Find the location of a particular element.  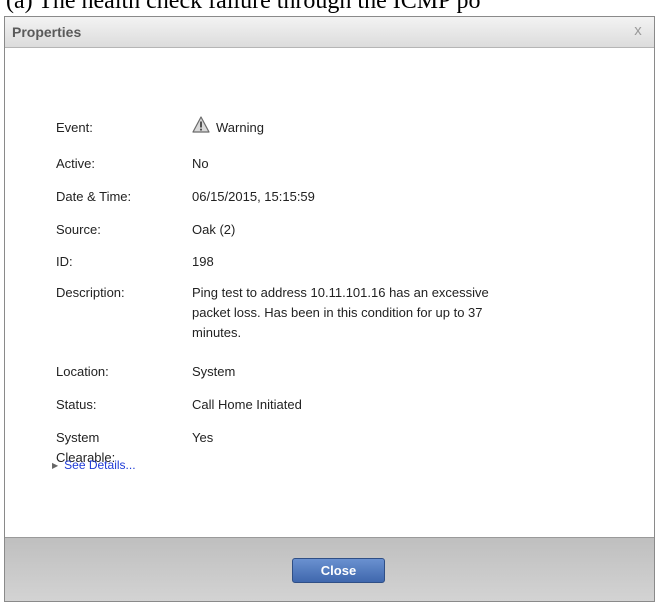

status-value: Call Home Initiated is located at coordinates (247, 404).